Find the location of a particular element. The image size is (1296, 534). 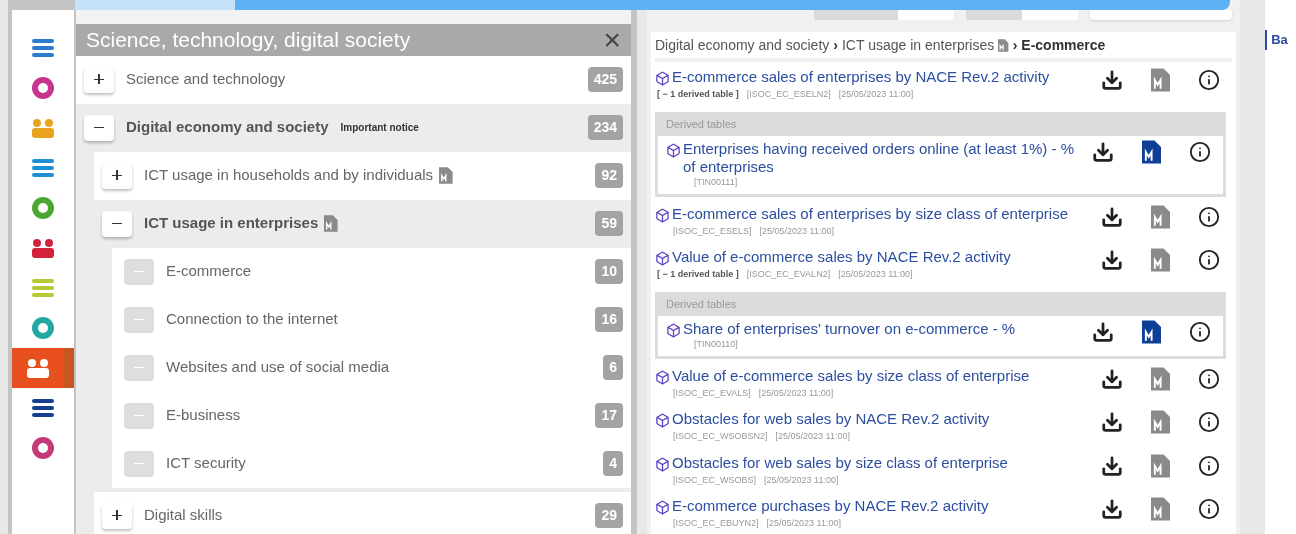

dataset-code: [ISOC_EC_EVALN2] is located at coordinates (788, 274).